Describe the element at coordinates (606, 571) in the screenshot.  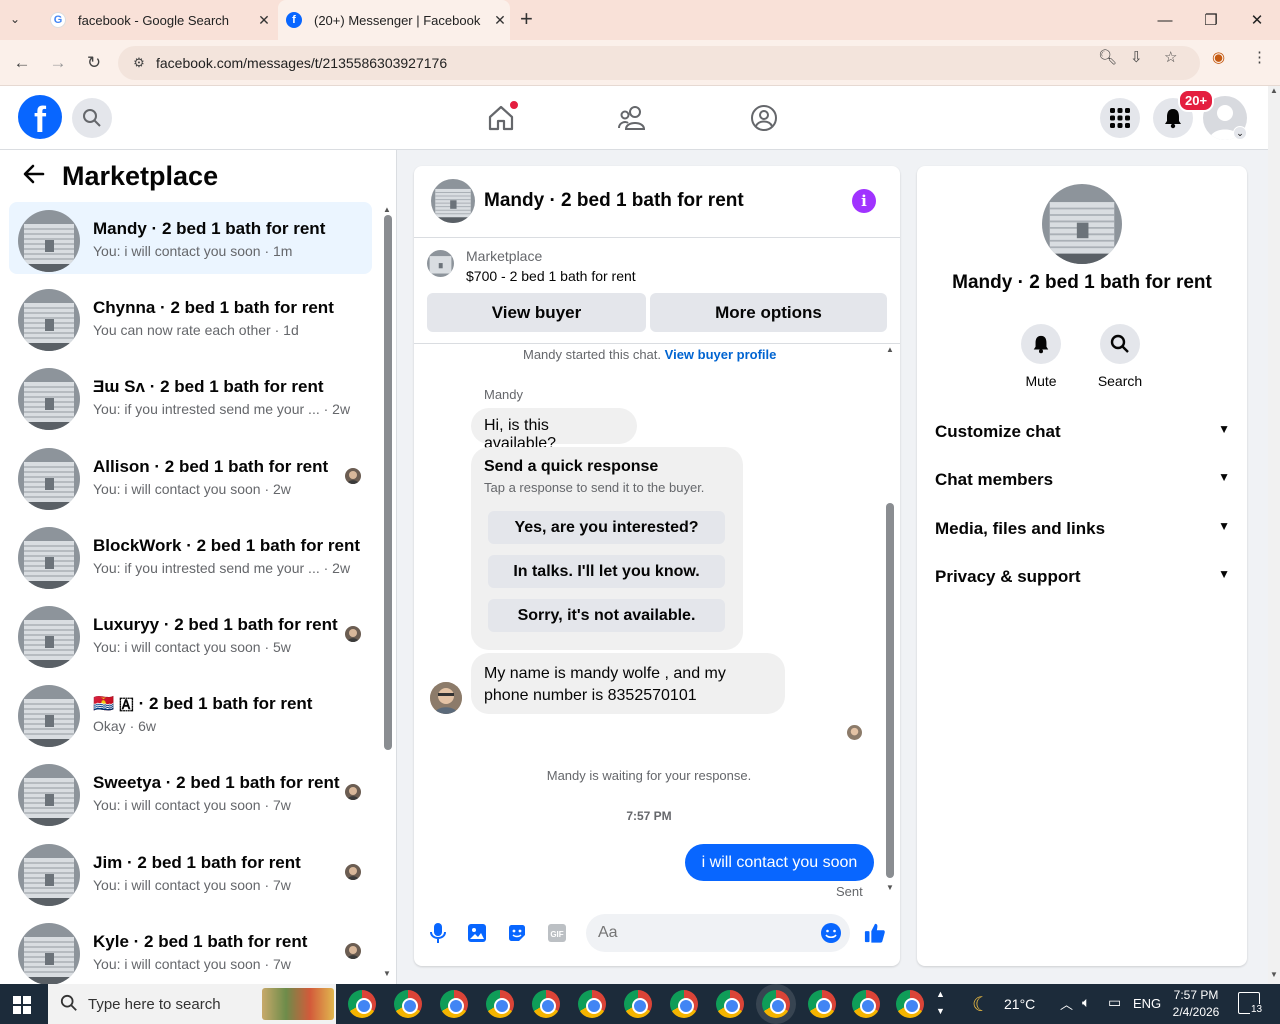
I see `quick-response-in-talks: In talks. I'll let you know.` at that location.